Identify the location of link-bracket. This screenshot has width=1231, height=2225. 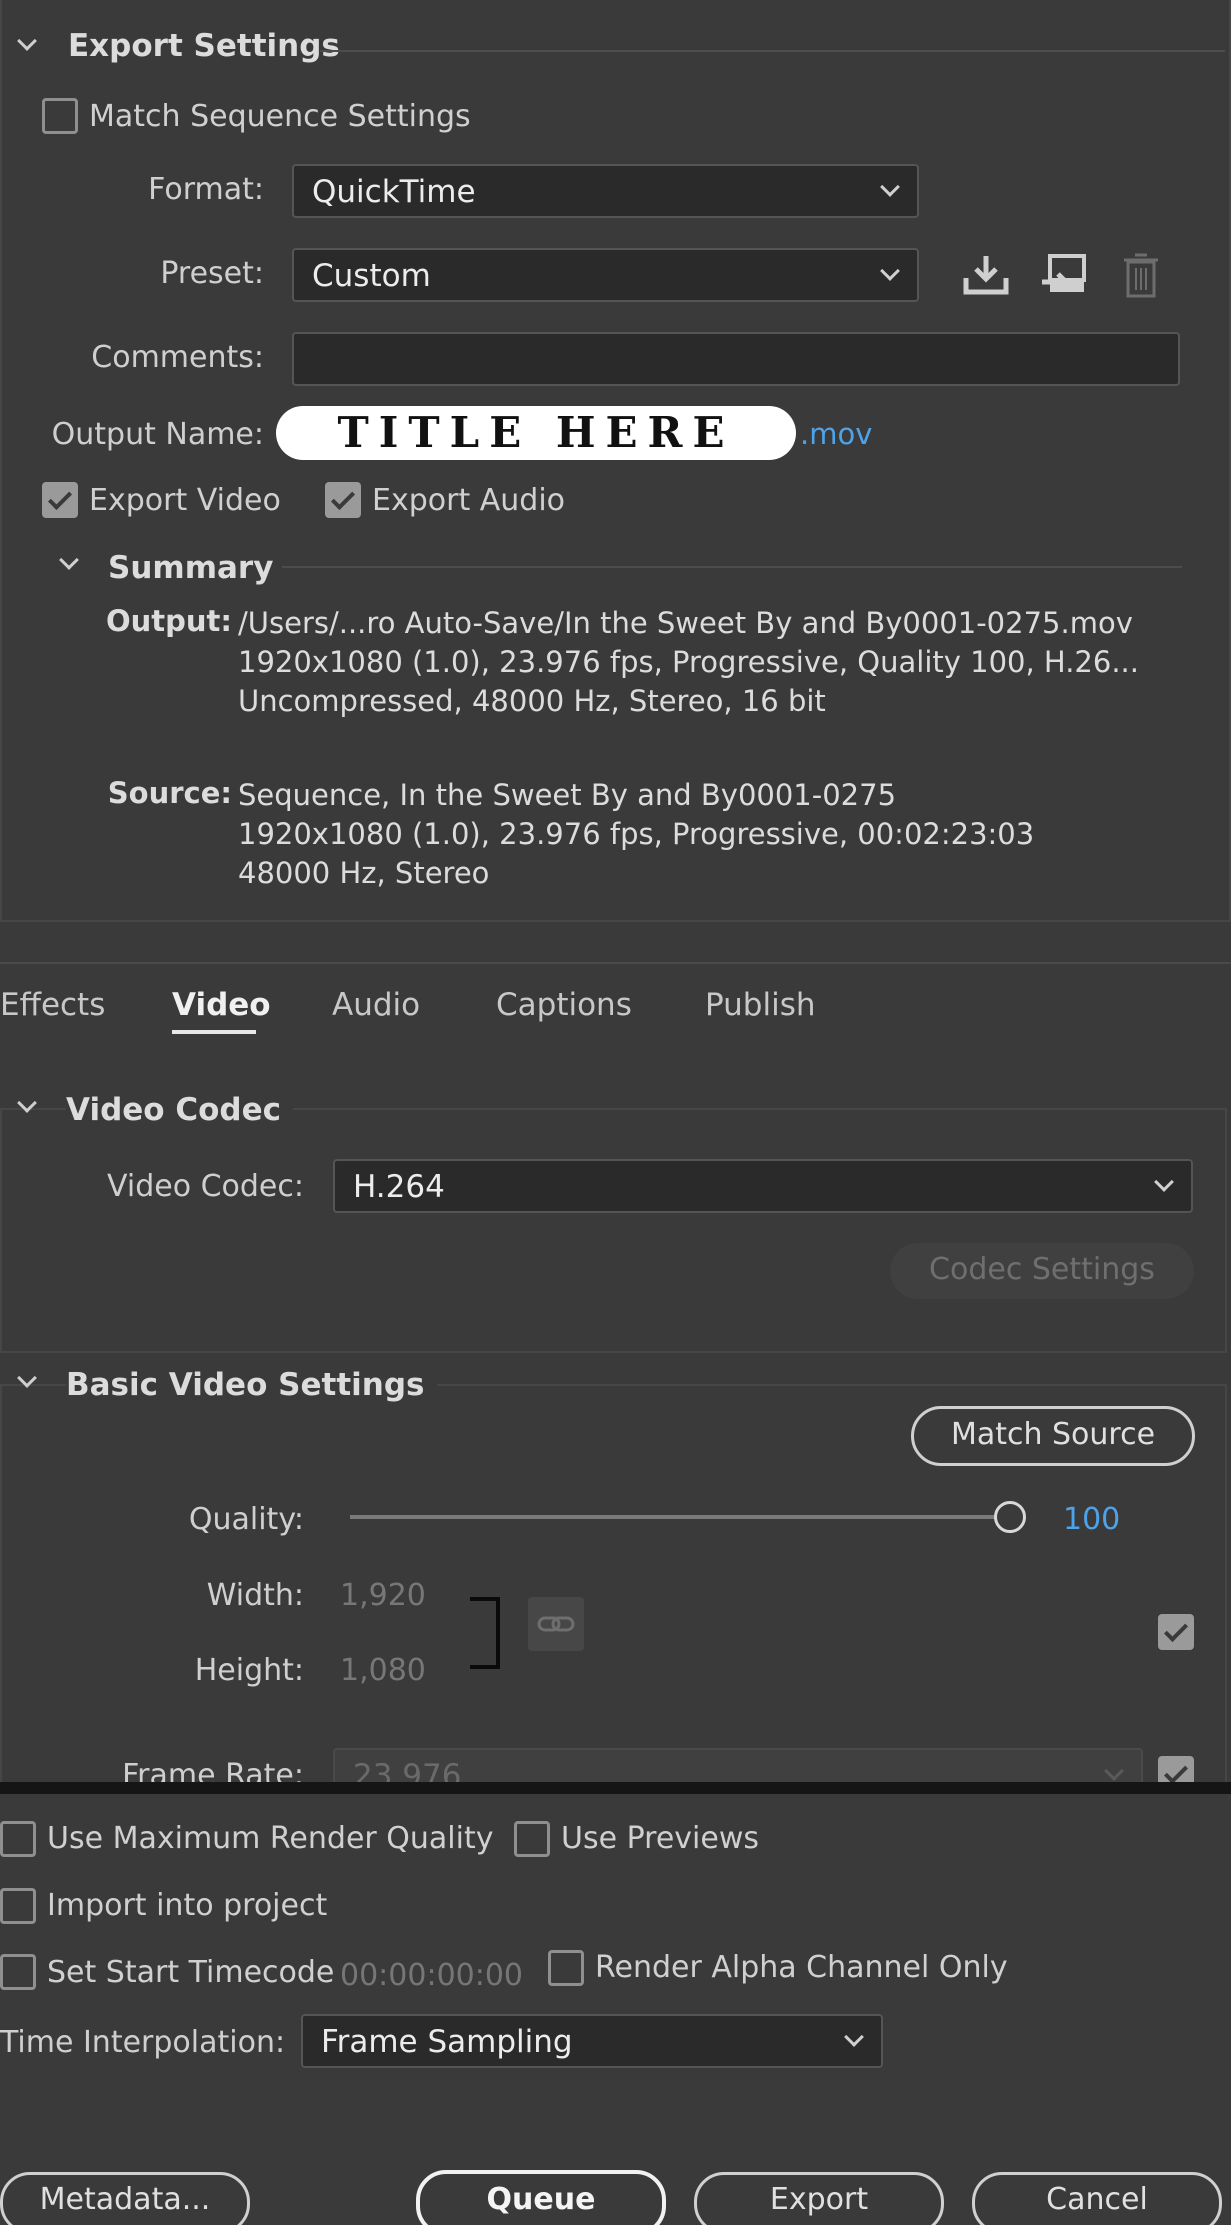
(485, 1633).